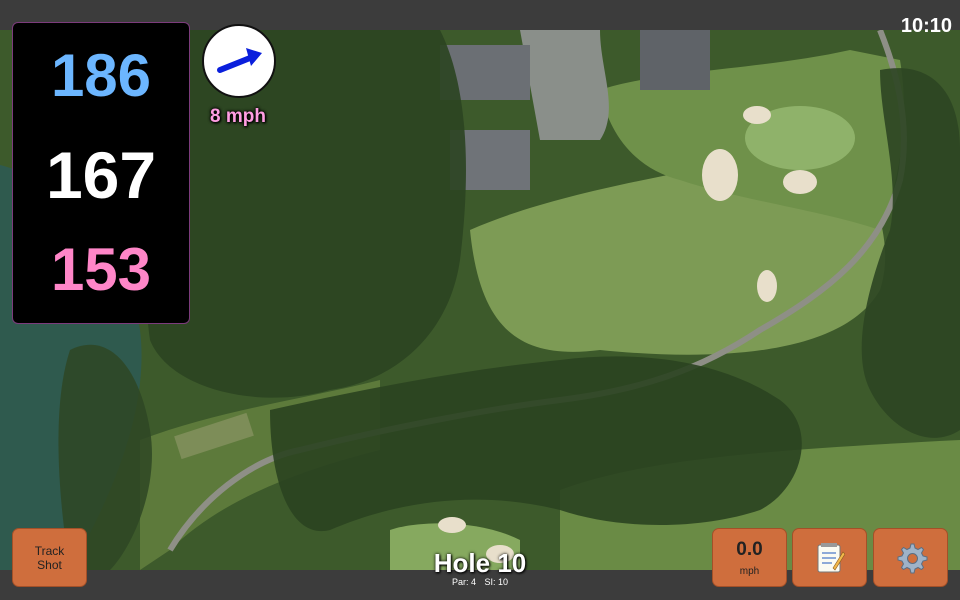 The width and height of the screenshot is (960, 600). I want to click on track-shot-label-1: Track, so click(49, 550).